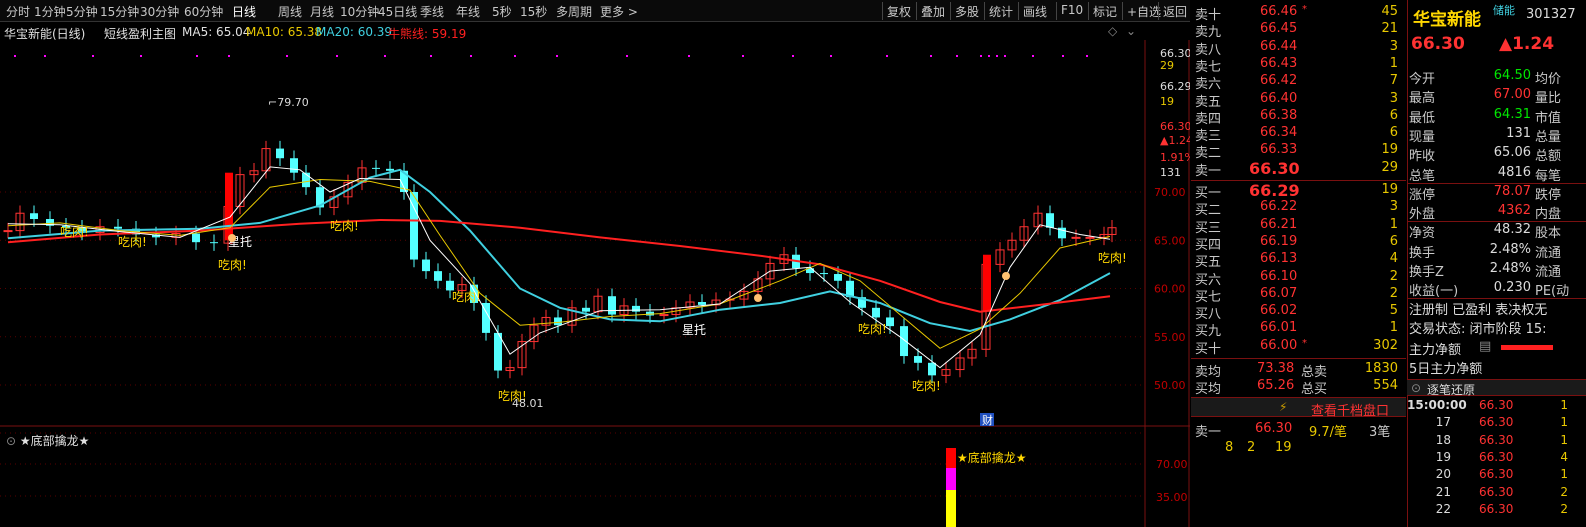  Describe the element at coordinates (533, 11) in the screenshot. I see `period-tab-14: 15秒` at that location.